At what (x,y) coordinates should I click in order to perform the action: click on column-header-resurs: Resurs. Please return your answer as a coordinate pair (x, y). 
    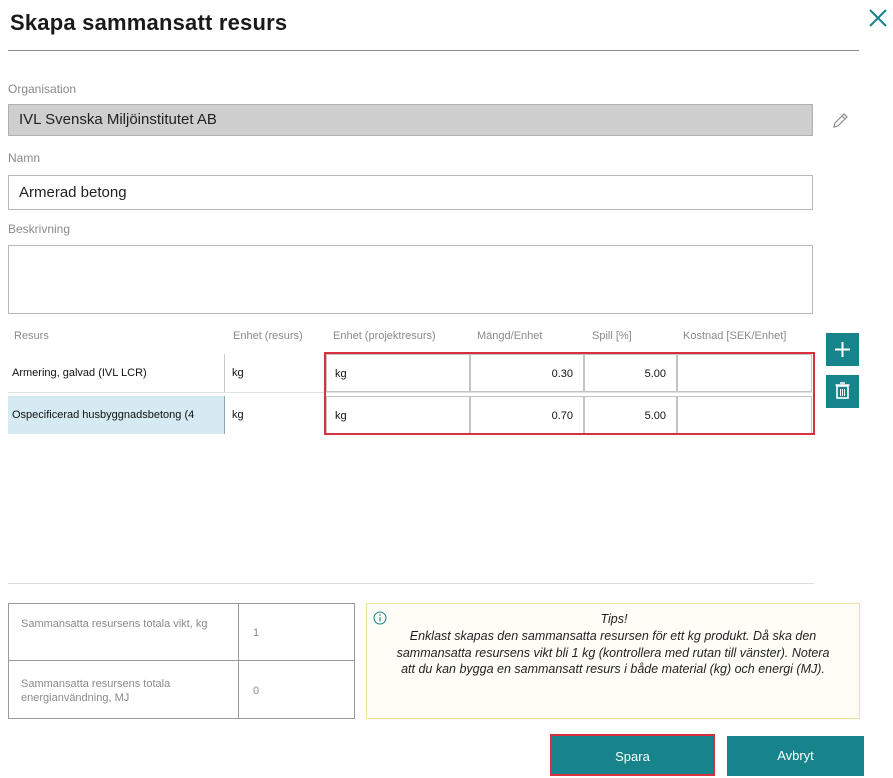
    Looking at the image, I should click on (31, 336).